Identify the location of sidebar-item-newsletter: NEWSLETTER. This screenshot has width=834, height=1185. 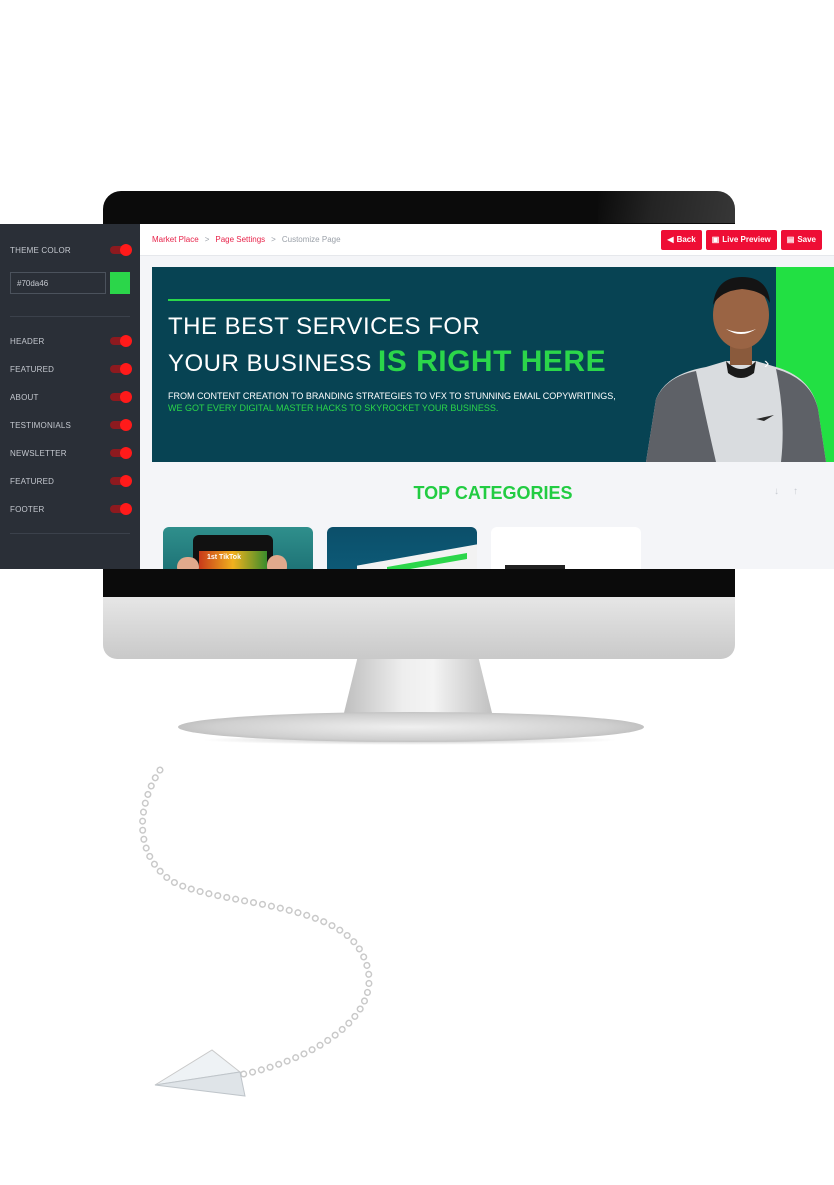
(71, 453).